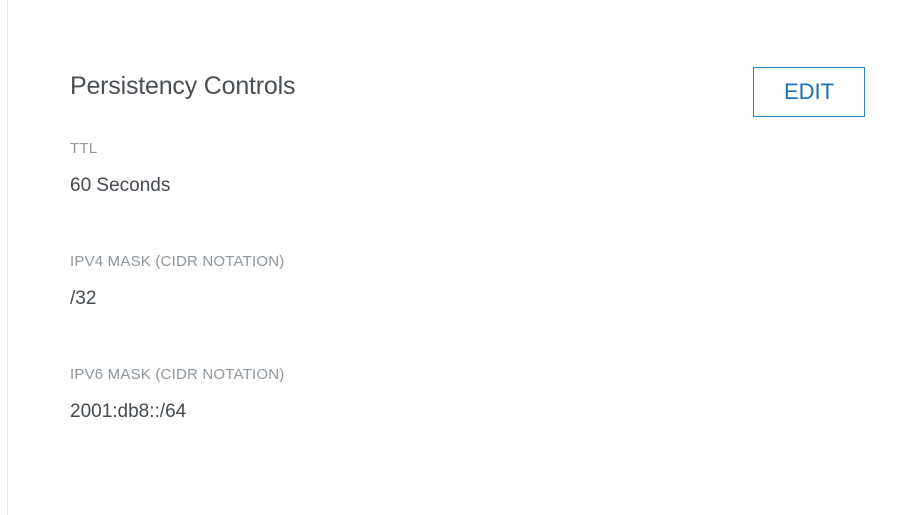 This screenshot has height=515, width=898. What do you see at coordinates (120, 185) in the screenshot?
I see `ttl-value: 60 Seconds` at bounding box center [120, 185].